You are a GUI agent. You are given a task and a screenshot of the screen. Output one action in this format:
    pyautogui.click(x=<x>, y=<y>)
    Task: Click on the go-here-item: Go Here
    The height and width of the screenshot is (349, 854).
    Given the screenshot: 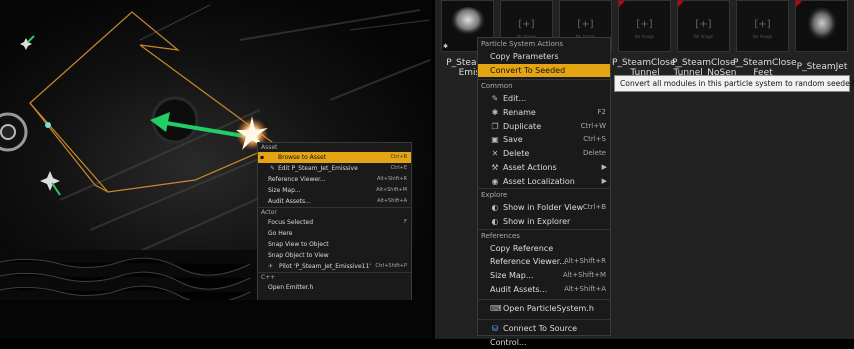 What is the action you would take?
    pyautogui.click(x=334, y=233)
    